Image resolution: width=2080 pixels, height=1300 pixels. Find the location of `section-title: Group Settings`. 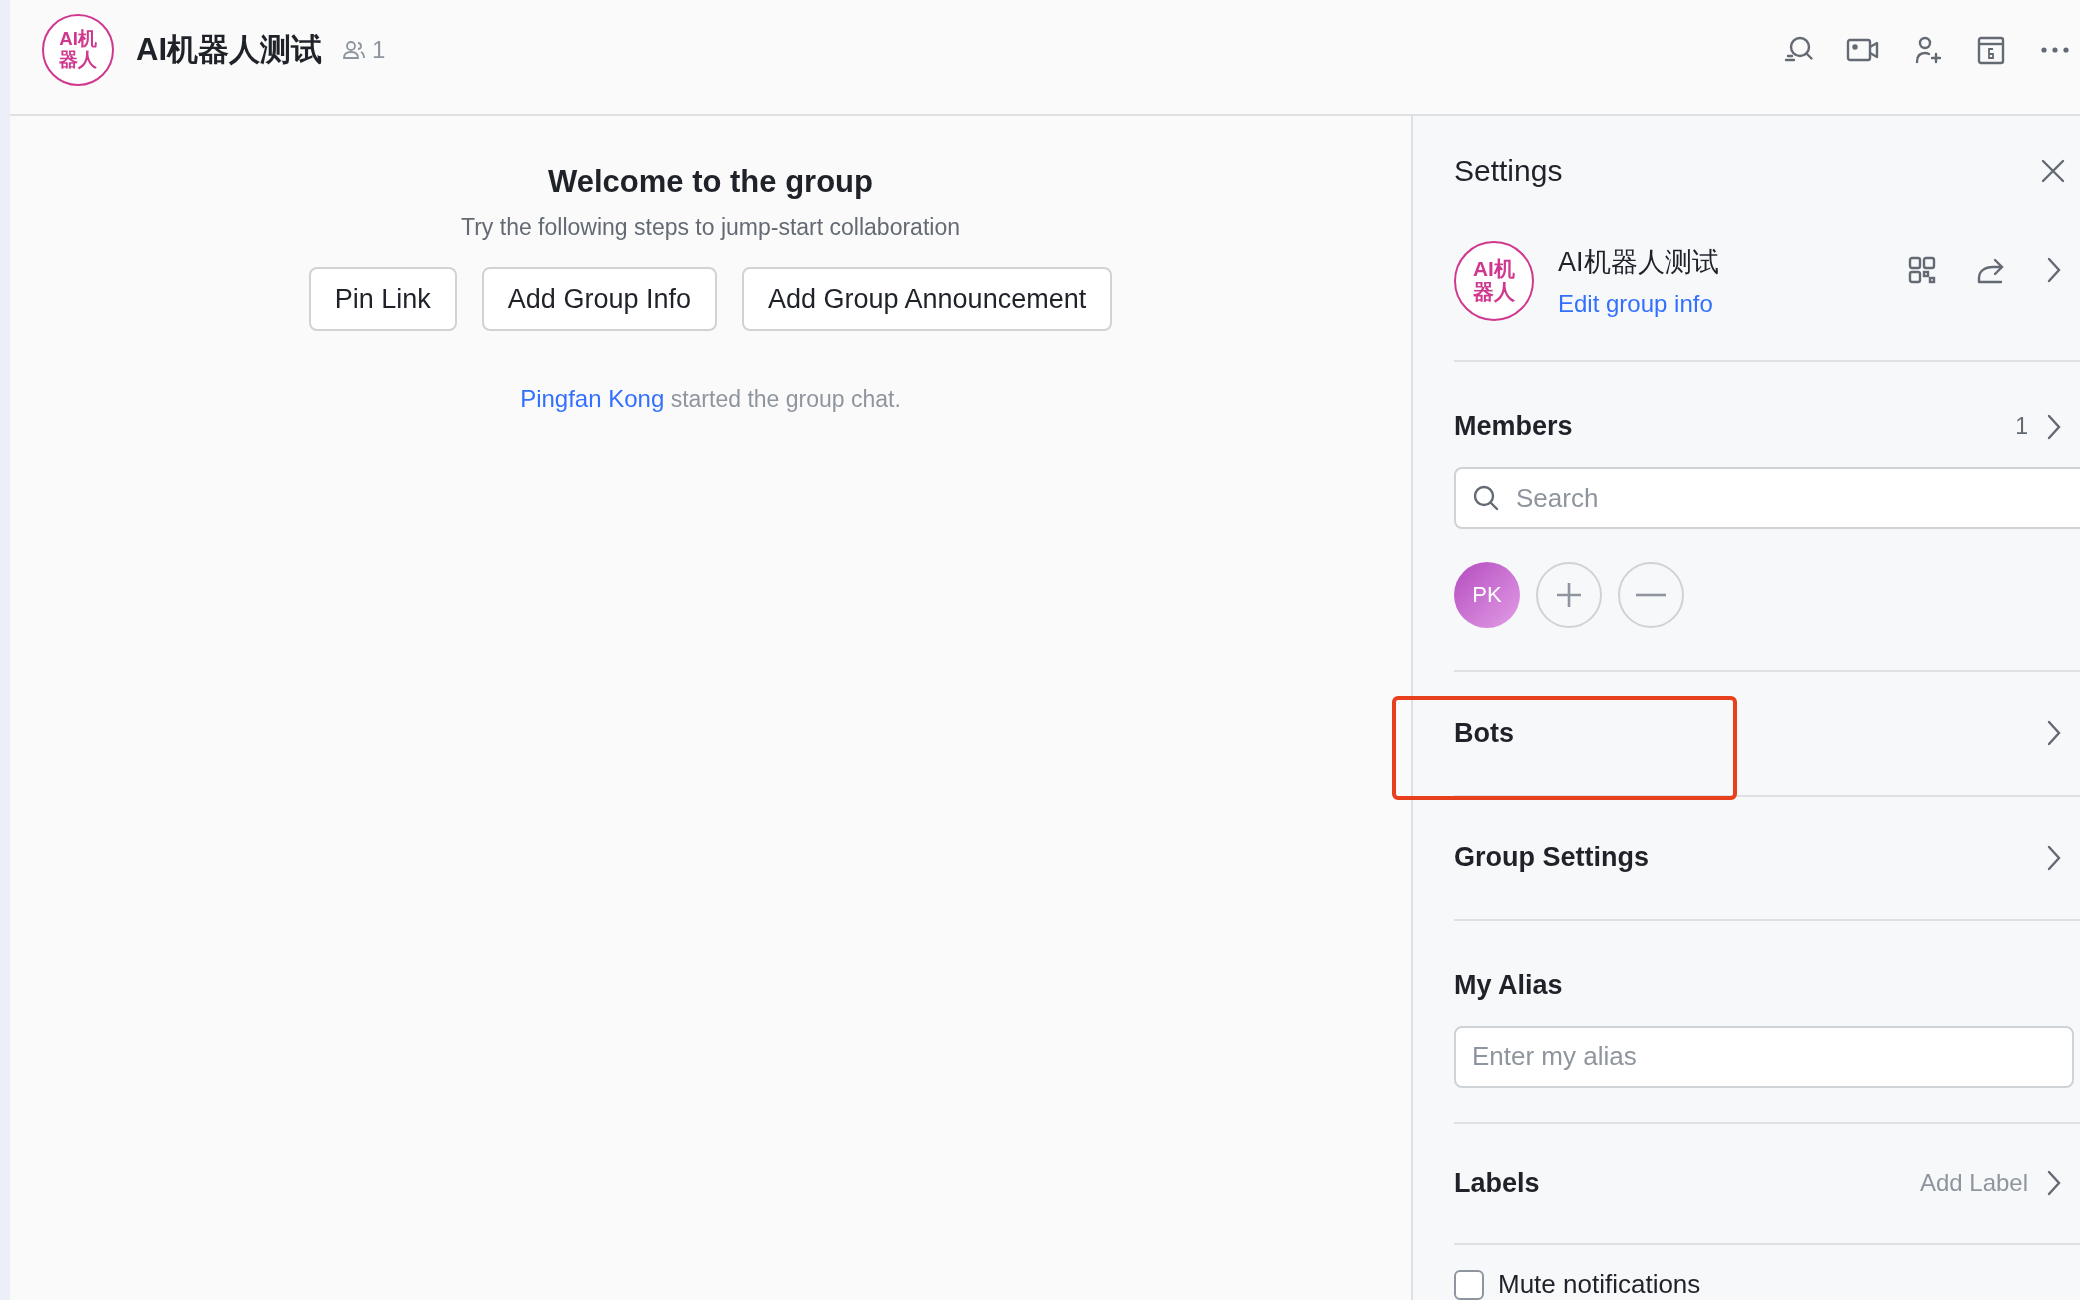

section-title: Group Settings is located at coordinates (1551, 858).